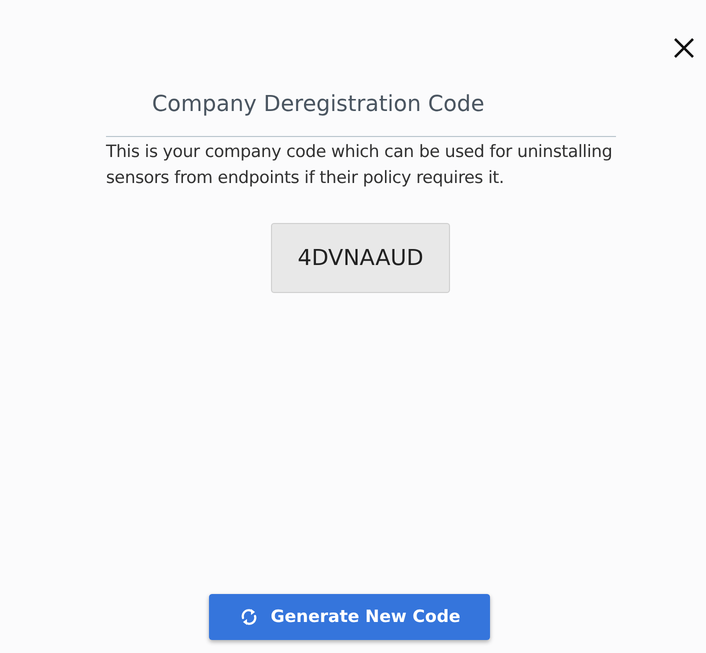  Describe the element at coordinates (349, 617) in the screenshot. I see `generate-button: Generate New Code` at that location.